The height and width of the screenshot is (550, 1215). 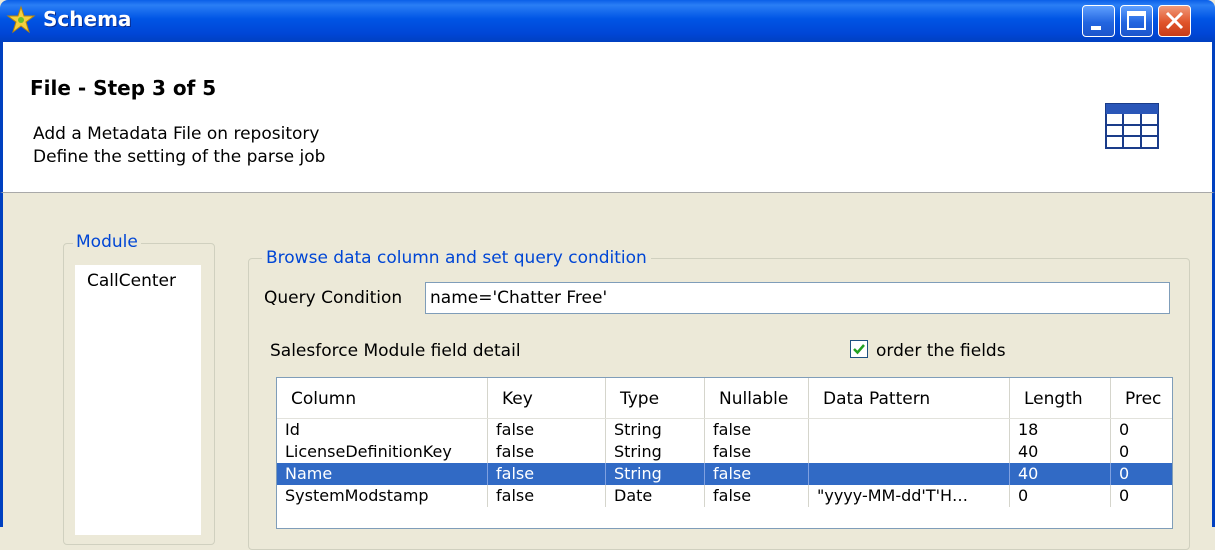 I want to click on column-header-key: Key, so click(x=547, y=398).